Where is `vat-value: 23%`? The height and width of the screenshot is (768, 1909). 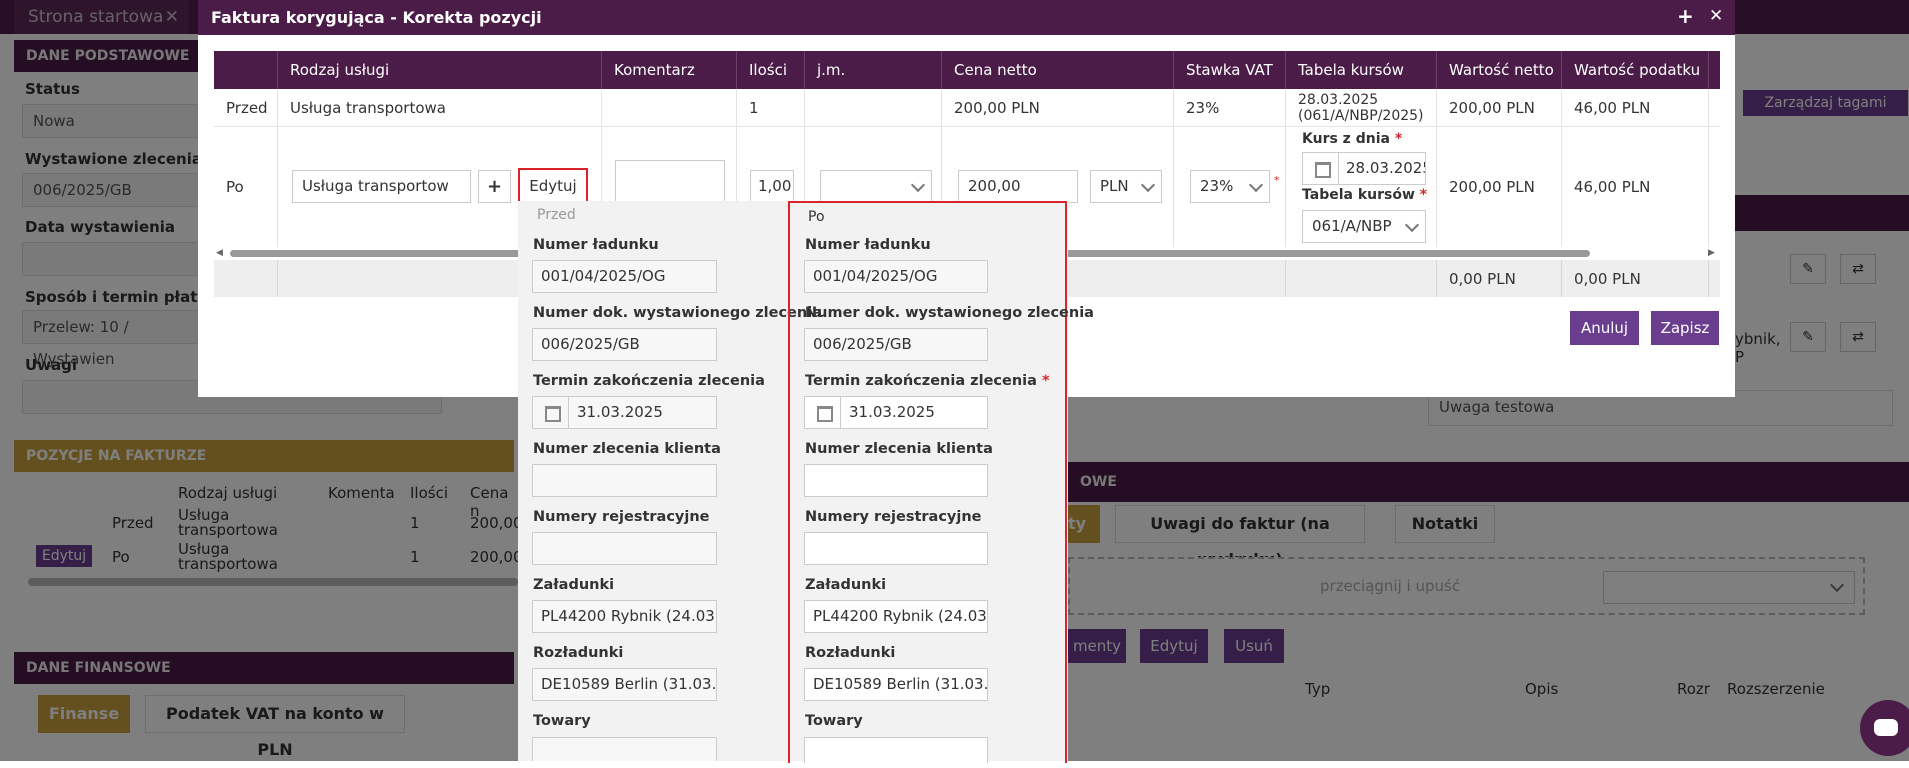
vat-value: 23% is located at coordinates (1217, 186).